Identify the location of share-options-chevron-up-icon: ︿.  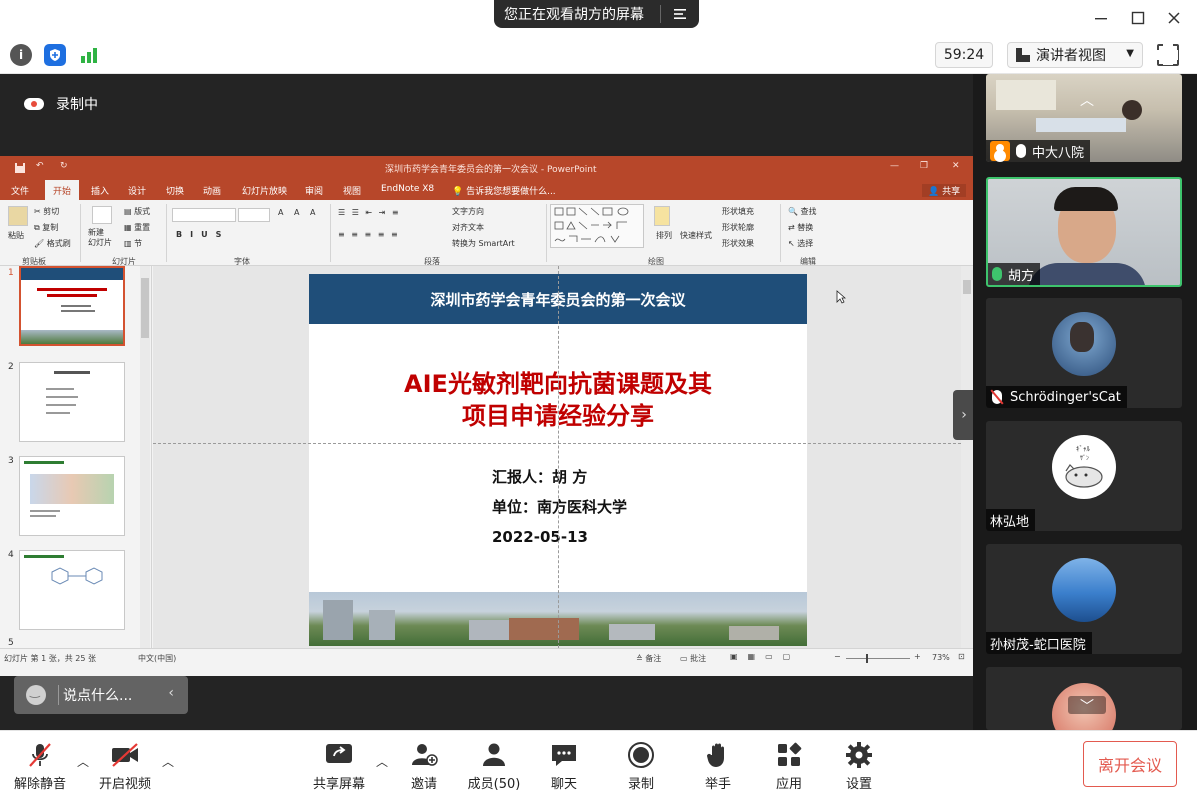
(382, 761).